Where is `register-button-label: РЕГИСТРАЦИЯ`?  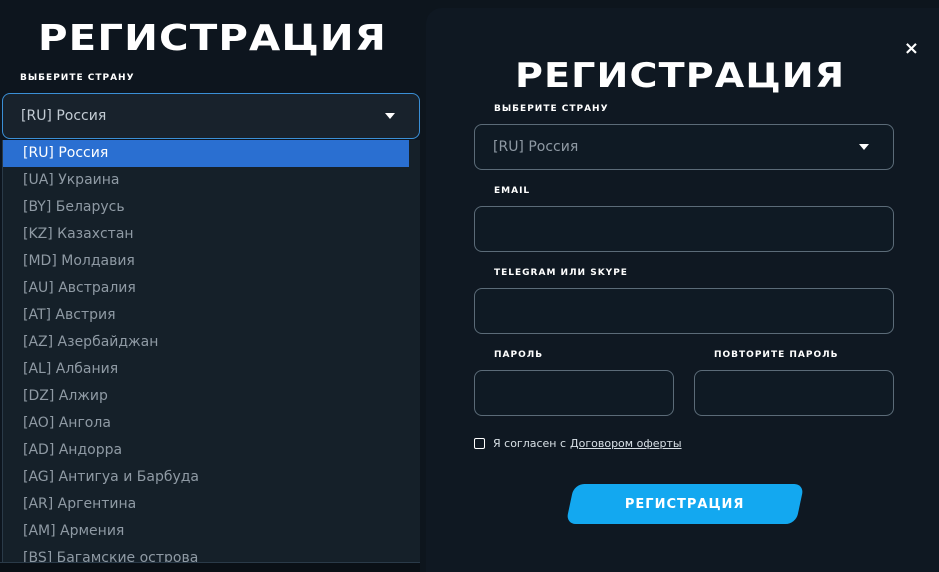
register-button-label: РЕГИСТРАЦИЯ is located at coordinates (685, 504).